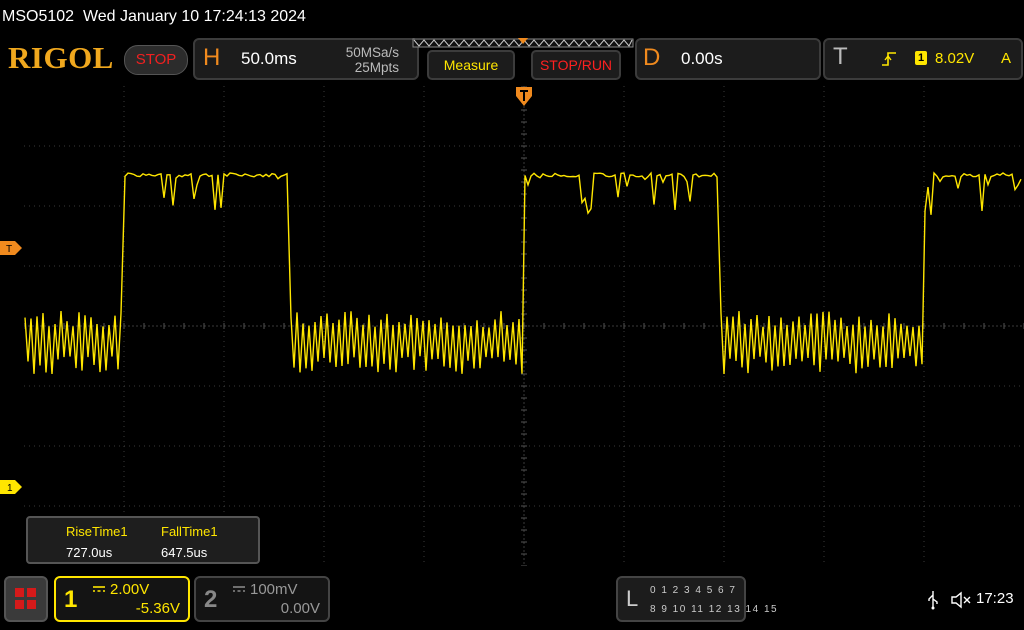 The width and height of the screenshot is (1024, 630). What do you see at coordinates (269, 58) in the screenshot?
I see `timebase-value: 50.0ms` at bounding box center [269, 58].